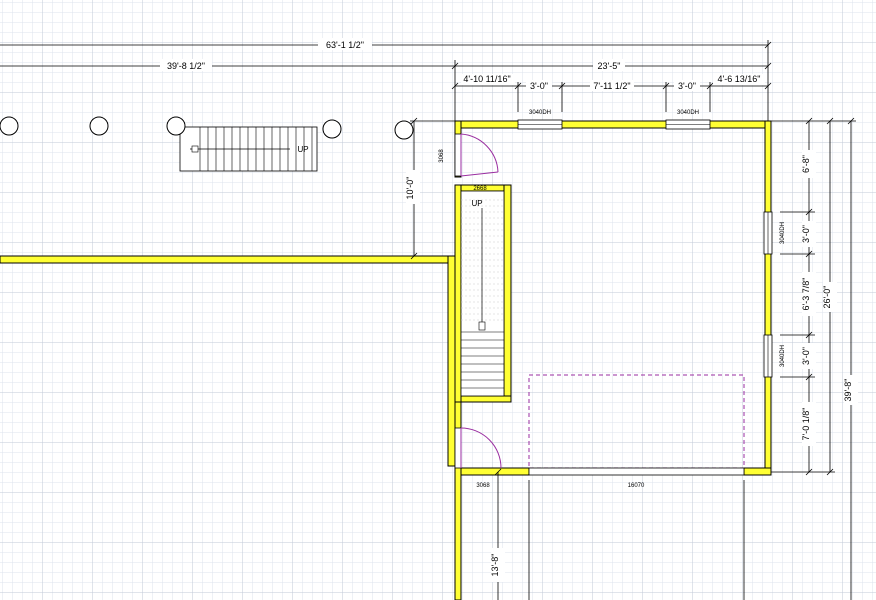 The width and height of the screenshot is (876, 600). Describe the element at coordinates (442, 156) in the screenshot. I see `door-label-top: 3068` at that location.